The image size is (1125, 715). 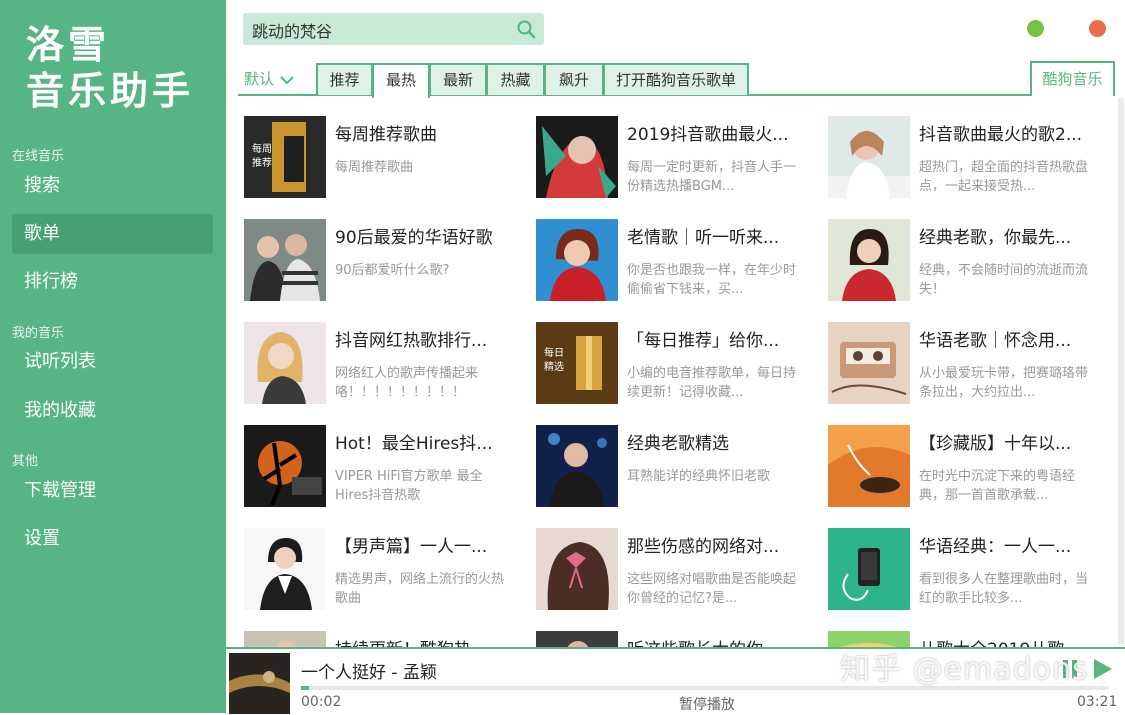 I want to click on playlist-title: 每周推荐歌曲, so click(x=386, y=135).